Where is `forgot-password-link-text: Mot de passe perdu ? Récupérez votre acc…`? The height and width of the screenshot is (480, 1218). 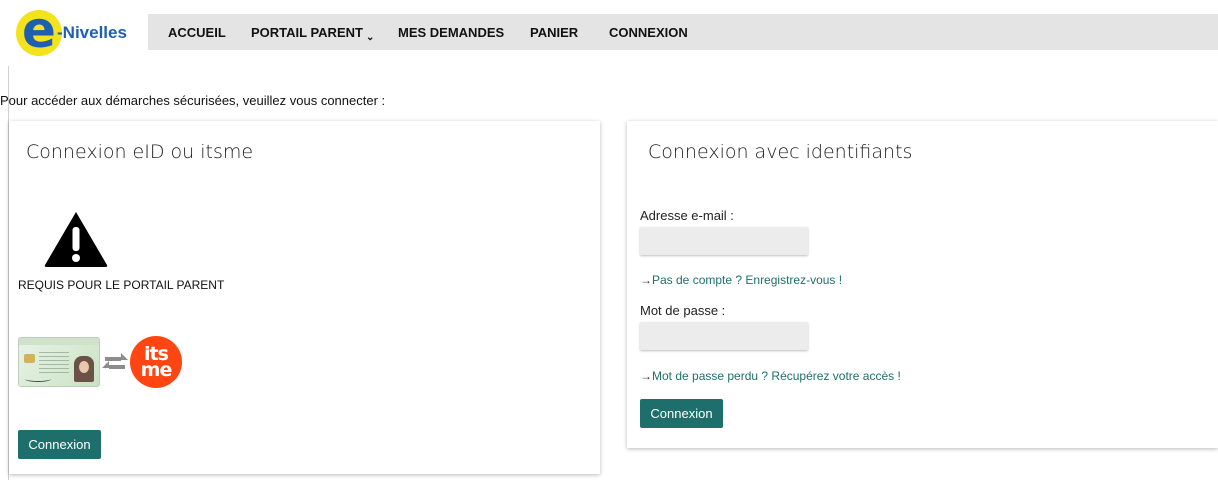
forgot-password-link-text: Mot de passe perdu ? Récupérez votre acc… is located at coordinates (776, 376).